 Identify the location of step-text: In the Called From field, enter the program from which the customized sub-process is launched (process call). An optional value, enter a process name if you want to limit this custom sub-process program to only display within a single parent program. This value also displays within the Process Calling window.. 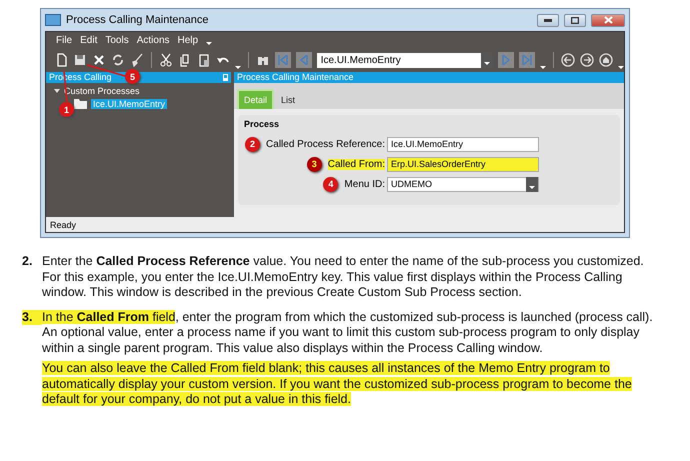
(348, 333).